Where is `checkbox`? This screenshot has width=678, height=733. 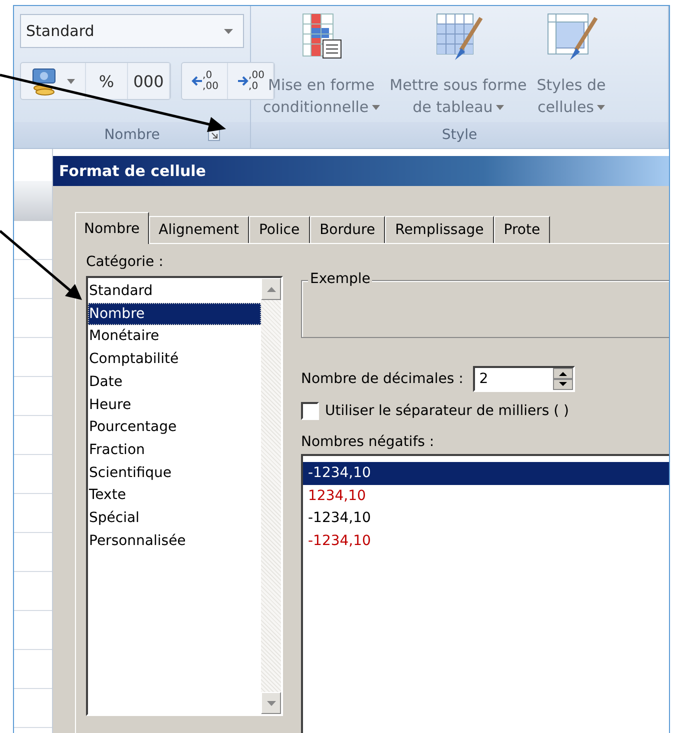
checkbox is located at coordinates (310, 411).